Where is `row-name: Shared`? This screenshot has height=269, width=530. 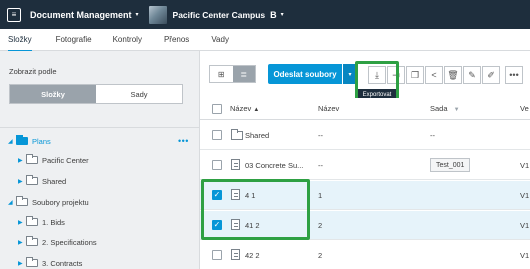
row-name: Shared is located at coordinates (257, 135).